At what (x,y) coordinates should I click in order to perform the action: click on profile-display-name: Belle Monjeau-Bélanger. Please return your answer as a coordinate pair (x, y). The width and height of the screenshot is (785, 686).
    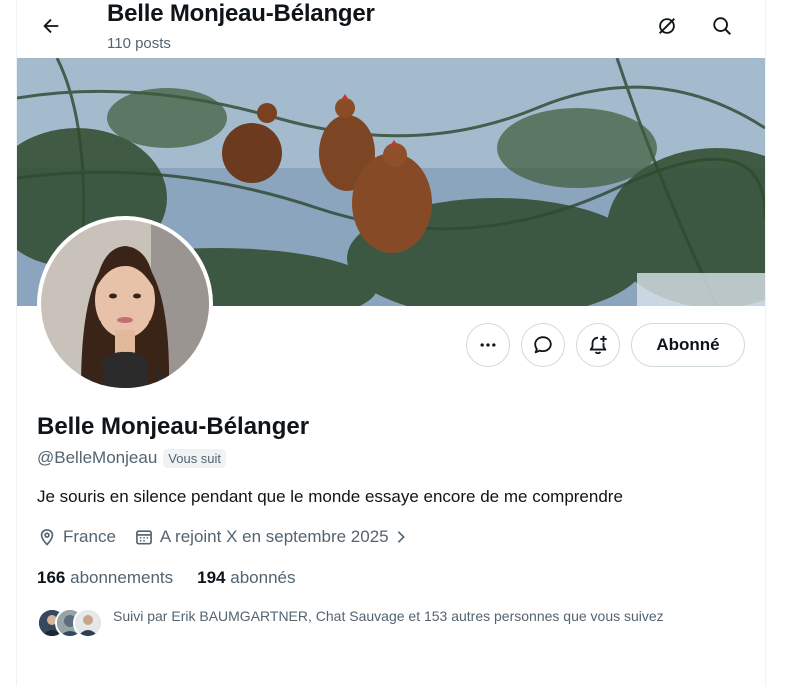
    Looking at the image, I should click on (173, 426).